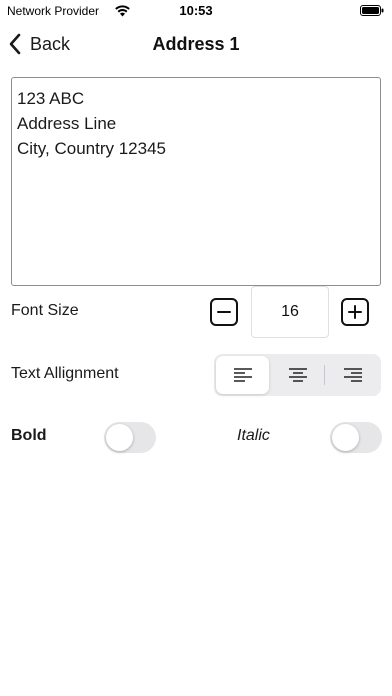 Image resolution: width=392 pixels, height=696 pixels. I want to click on back-label: Back, so click(50, 43).